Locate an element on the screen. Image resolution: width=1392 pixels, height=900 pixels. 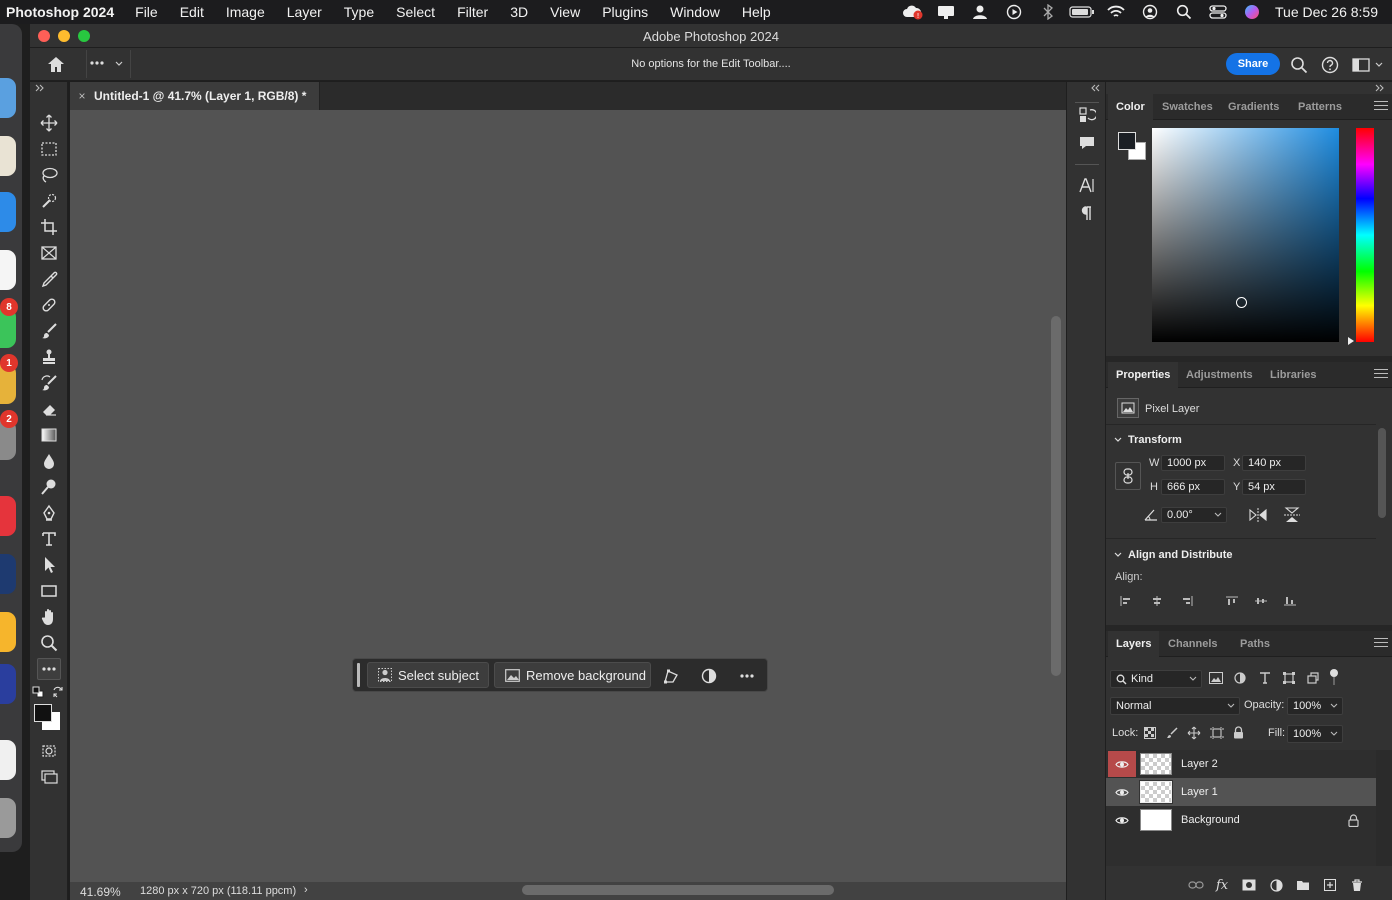
filter-toggle-icon is located at coordinates (1334, 677).